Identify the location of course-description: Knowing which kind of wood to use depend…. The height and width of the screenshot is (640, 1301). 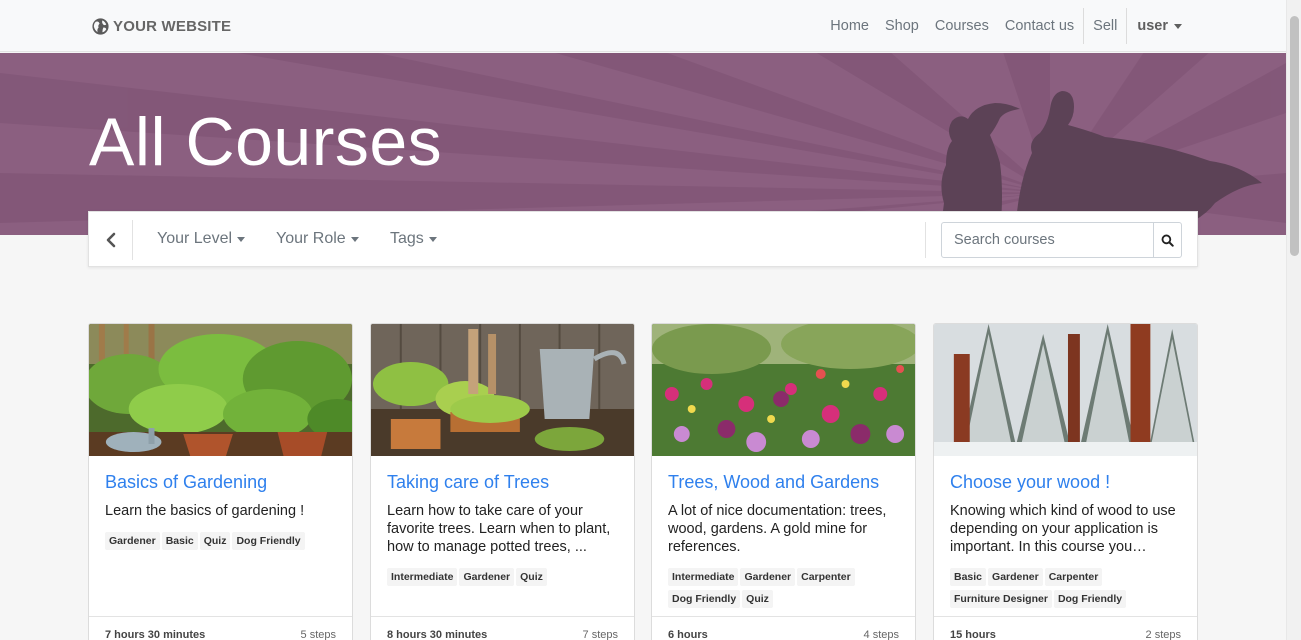
(1063, 529).